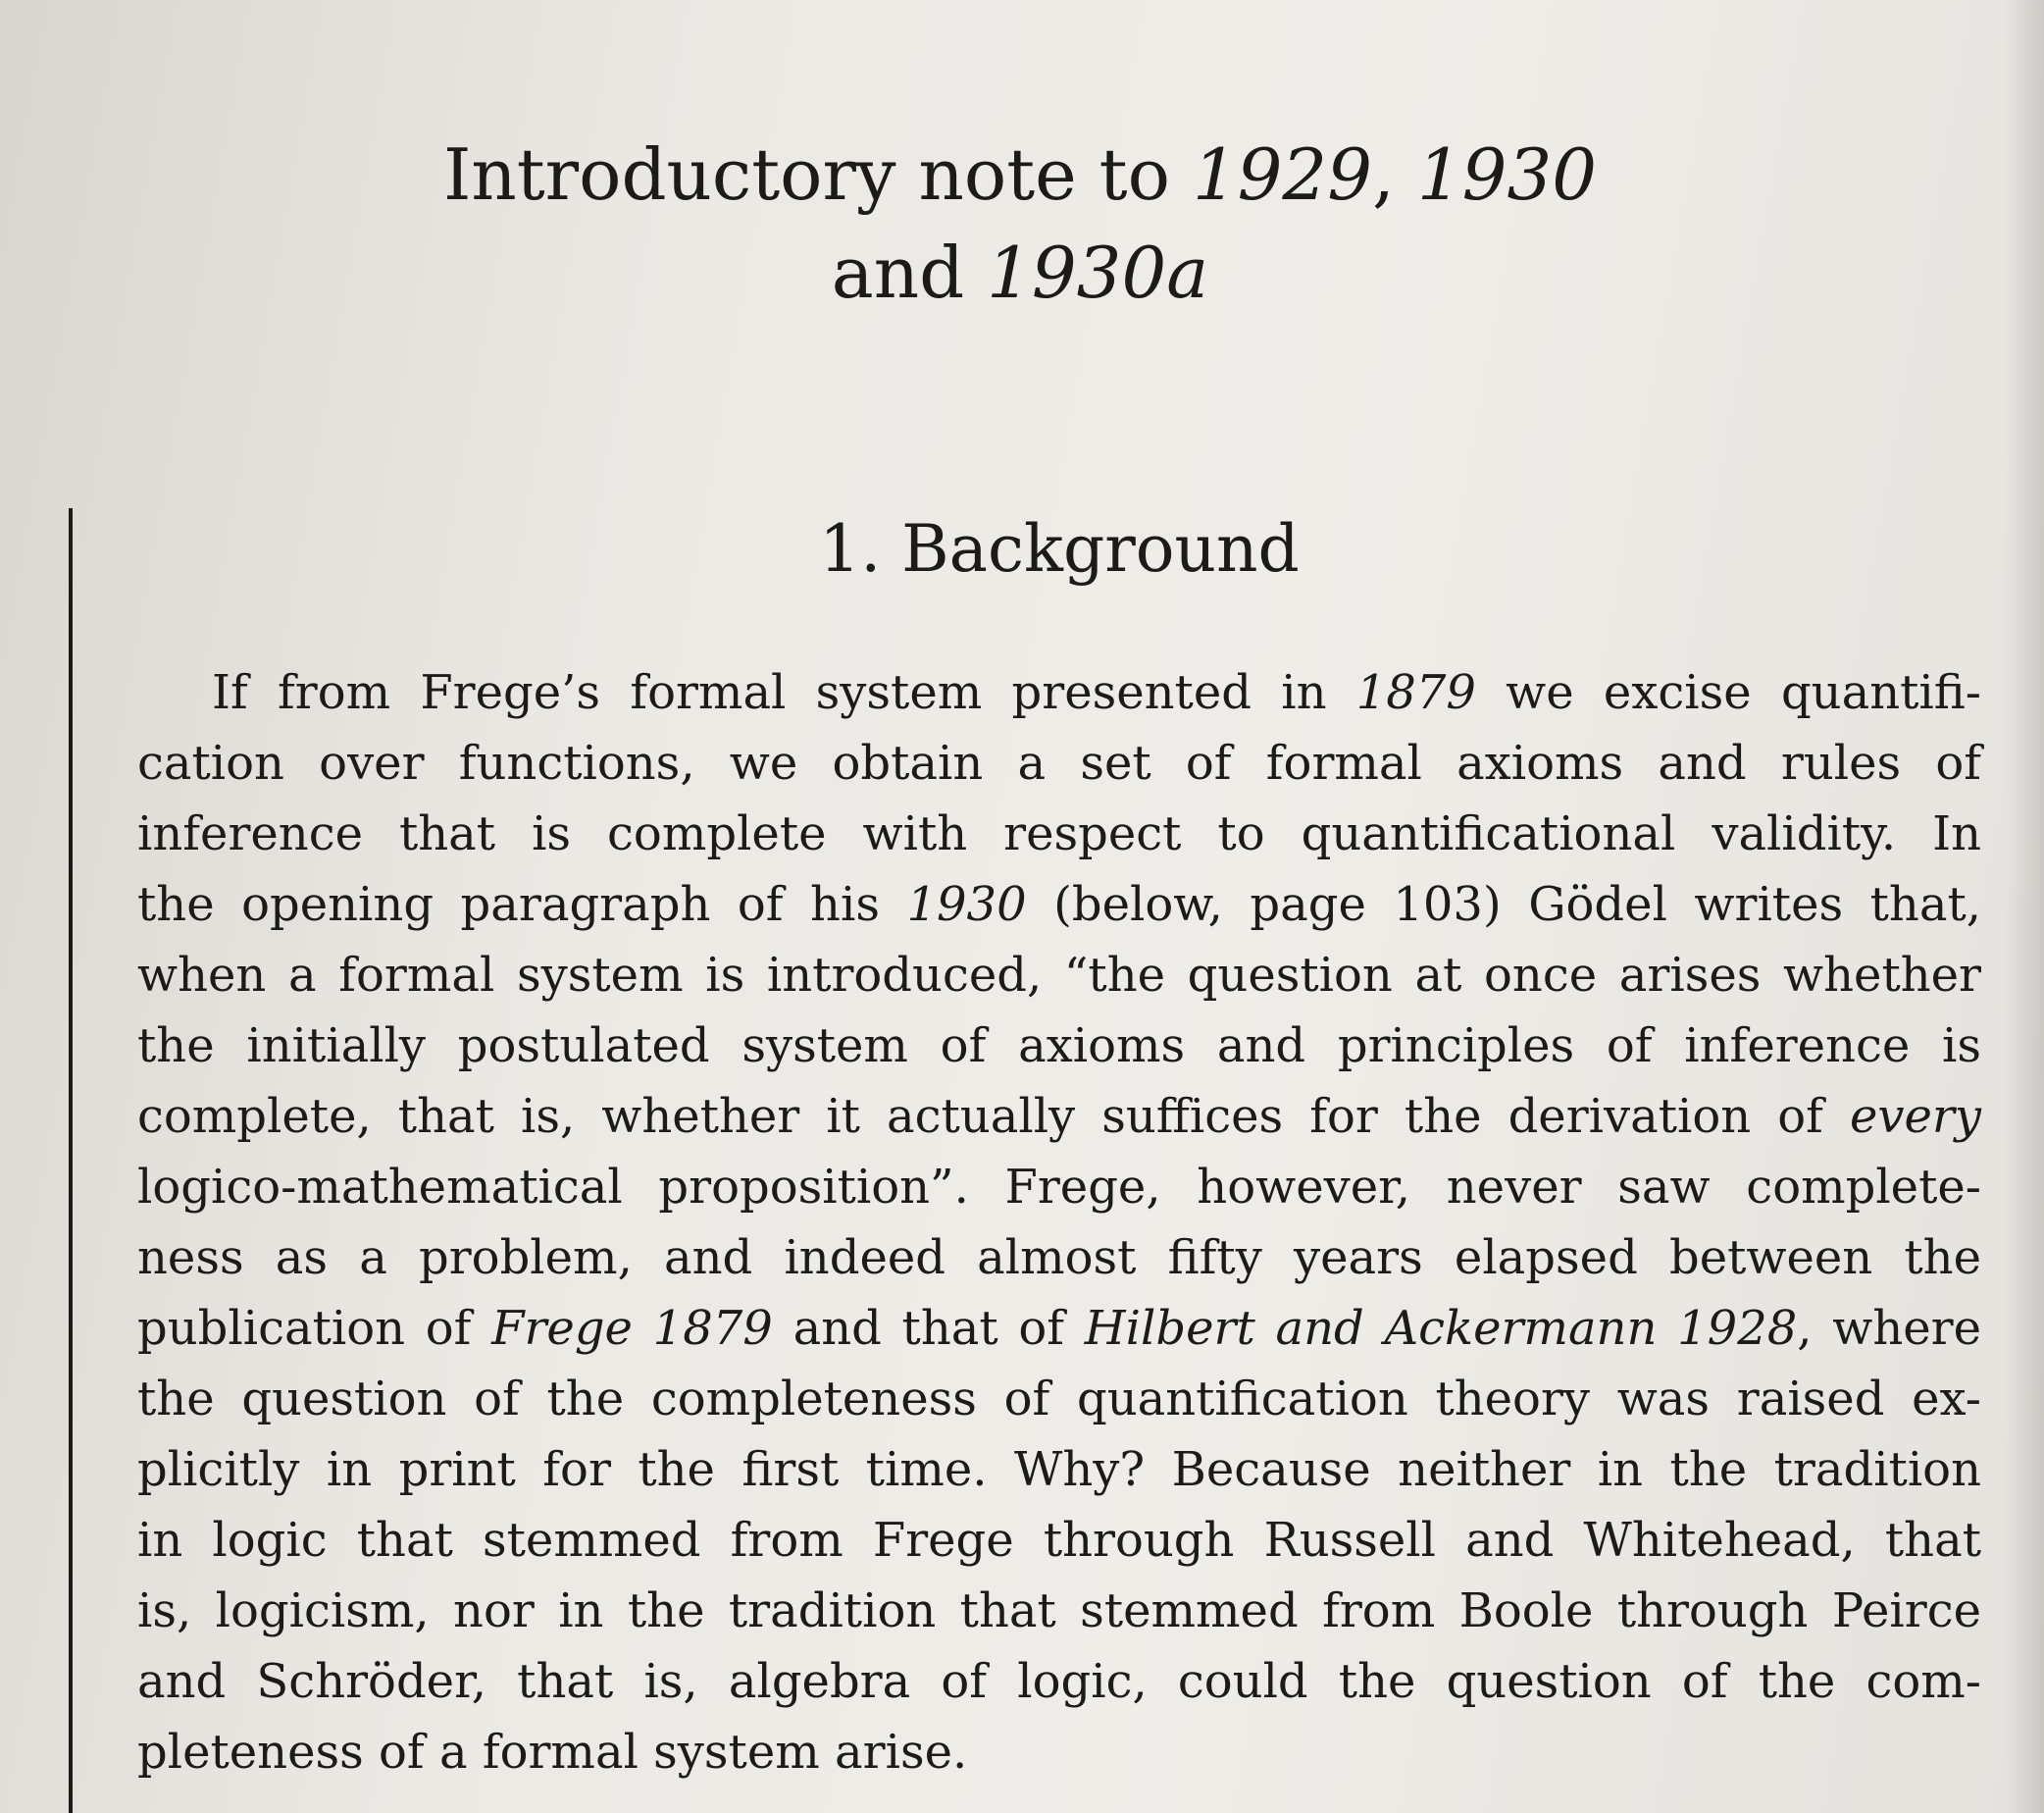 Image resolution: width=2044 pixels, height=1813 pixels. What do you see at coordinates (2025, 906) in the screenshot?
I see `page-edge-shadow` at bounding box center [2025, 906].